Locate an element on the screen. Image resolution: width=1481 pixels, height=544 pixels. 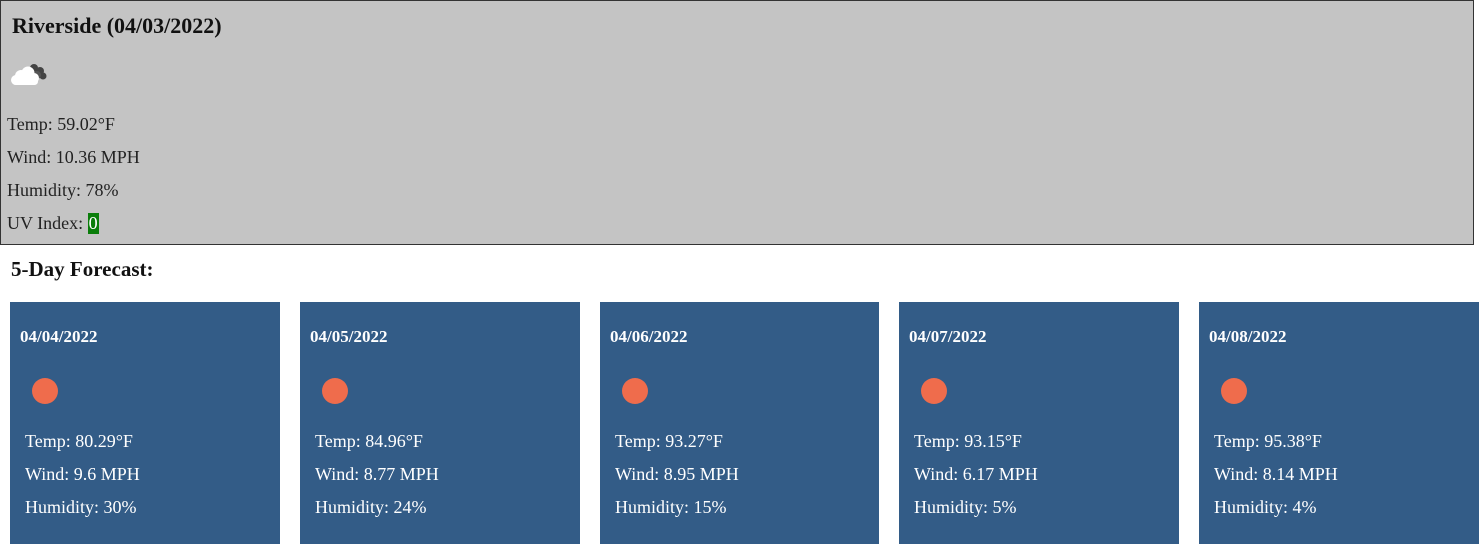
forecast-temp: Temp: 95.38°F is located at coordinates (1268, 441).